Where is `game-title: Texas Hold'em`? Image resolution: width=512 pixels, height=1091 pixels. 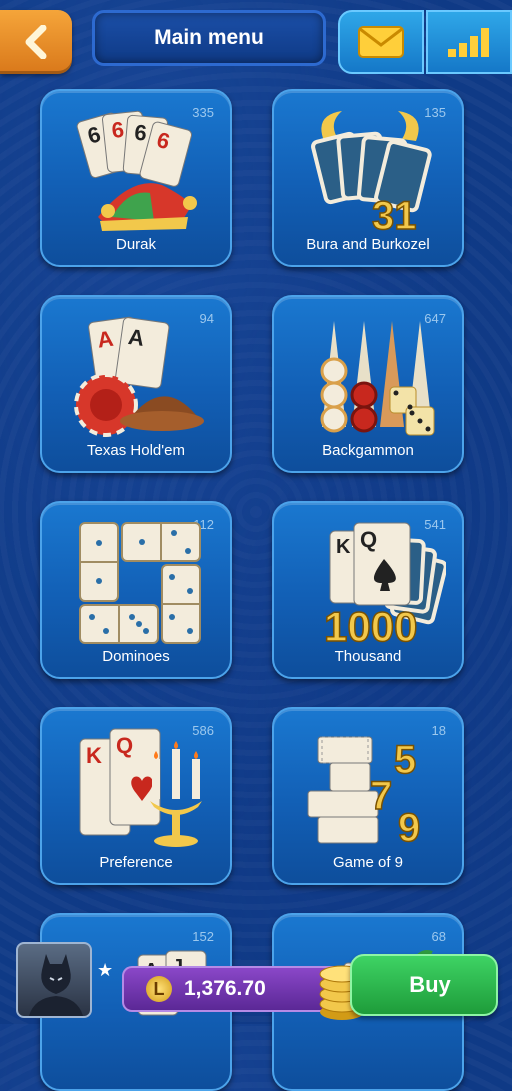 game-title: Texas Hold'em is located at coordinates (136, 450).